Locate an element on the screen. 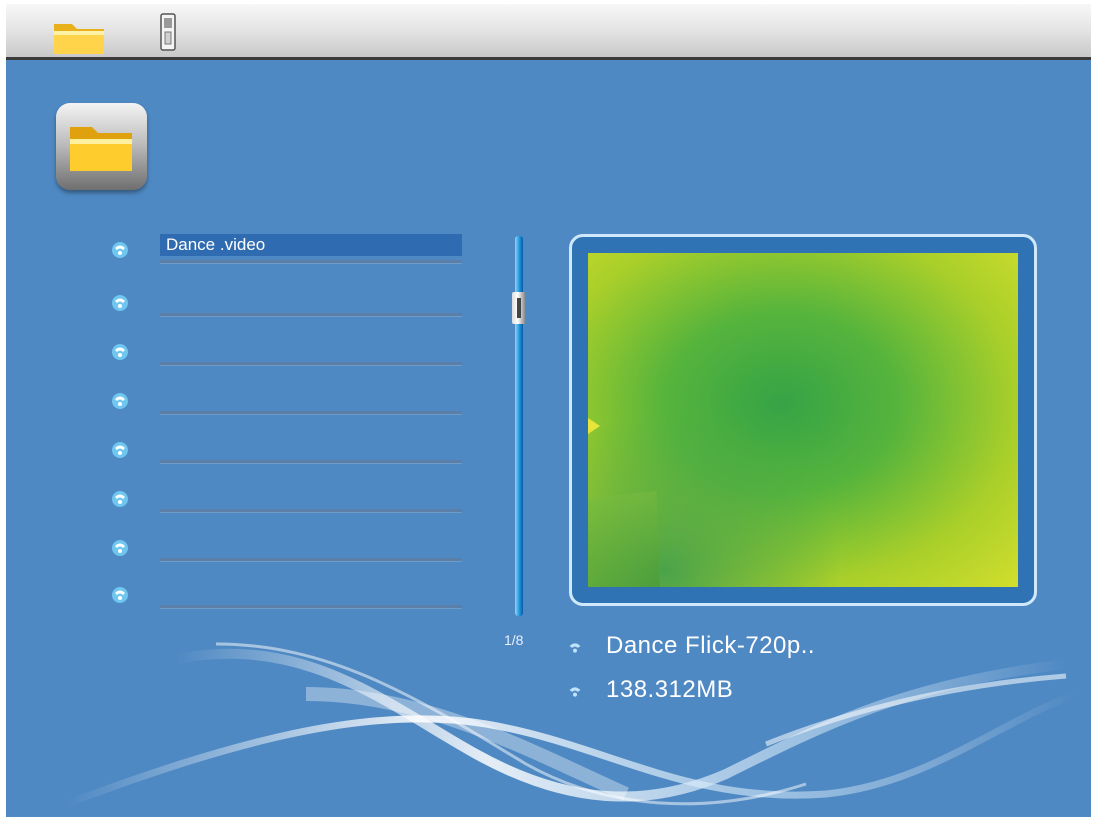 This screenshot has width=1095, height=821. current-folder-icon is located at coordinates (101, 146).